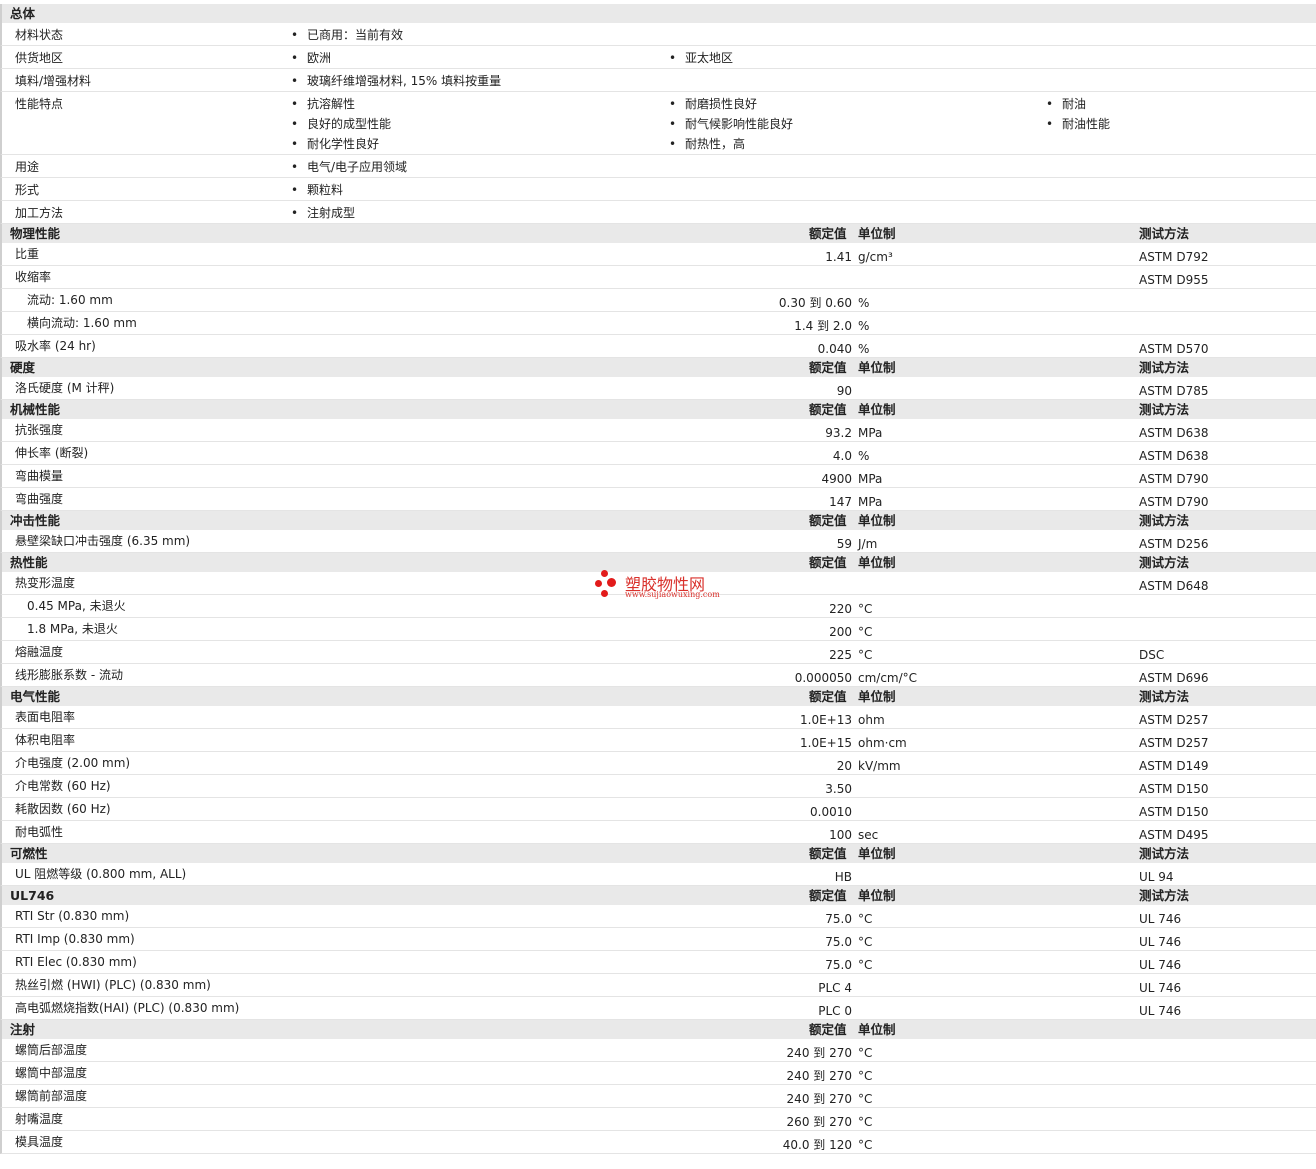  I want to click on property-name: 模具温度, so click(39, 1142).